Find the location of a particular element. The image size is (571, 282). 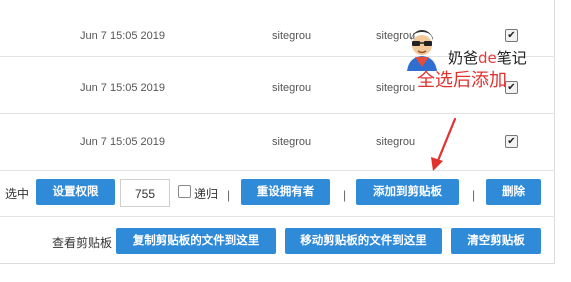

annotation-arrow is located at coordinates (444, 144).